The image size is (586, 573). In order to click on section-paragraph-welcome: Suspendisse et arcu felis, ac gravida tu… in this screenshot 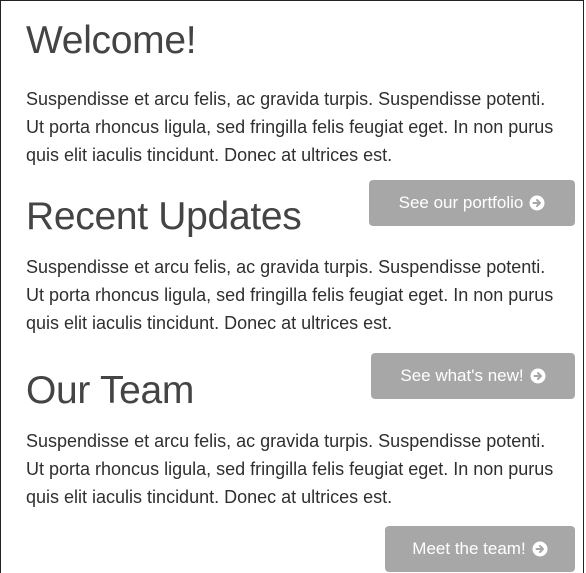, I will do `click(290, 127)`.